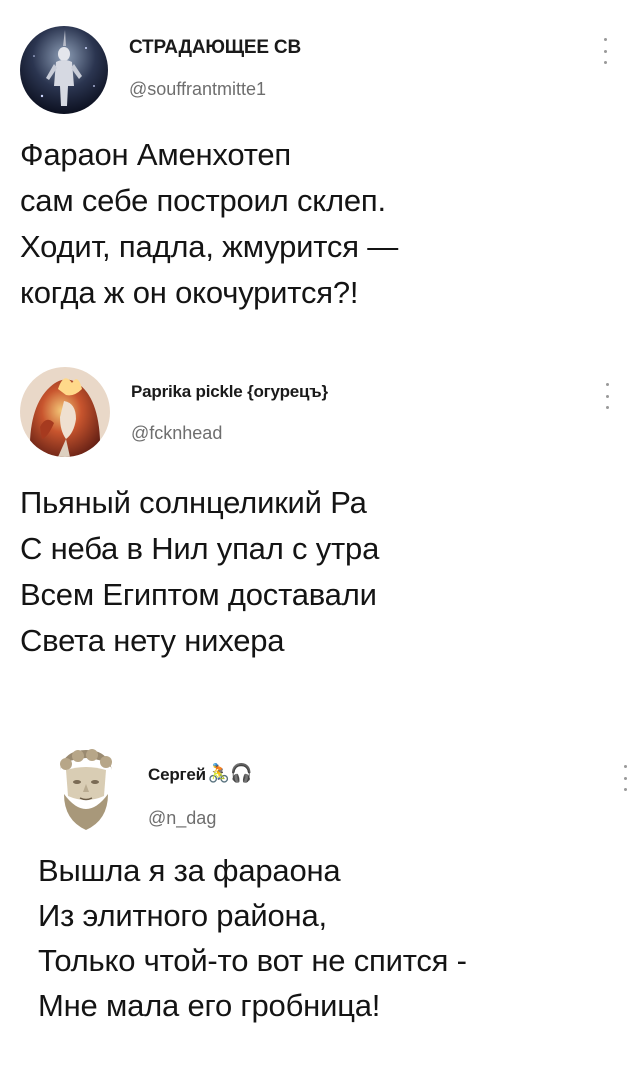  I want to click on bust-sculpture-avatar-icon, so click(86, 789).